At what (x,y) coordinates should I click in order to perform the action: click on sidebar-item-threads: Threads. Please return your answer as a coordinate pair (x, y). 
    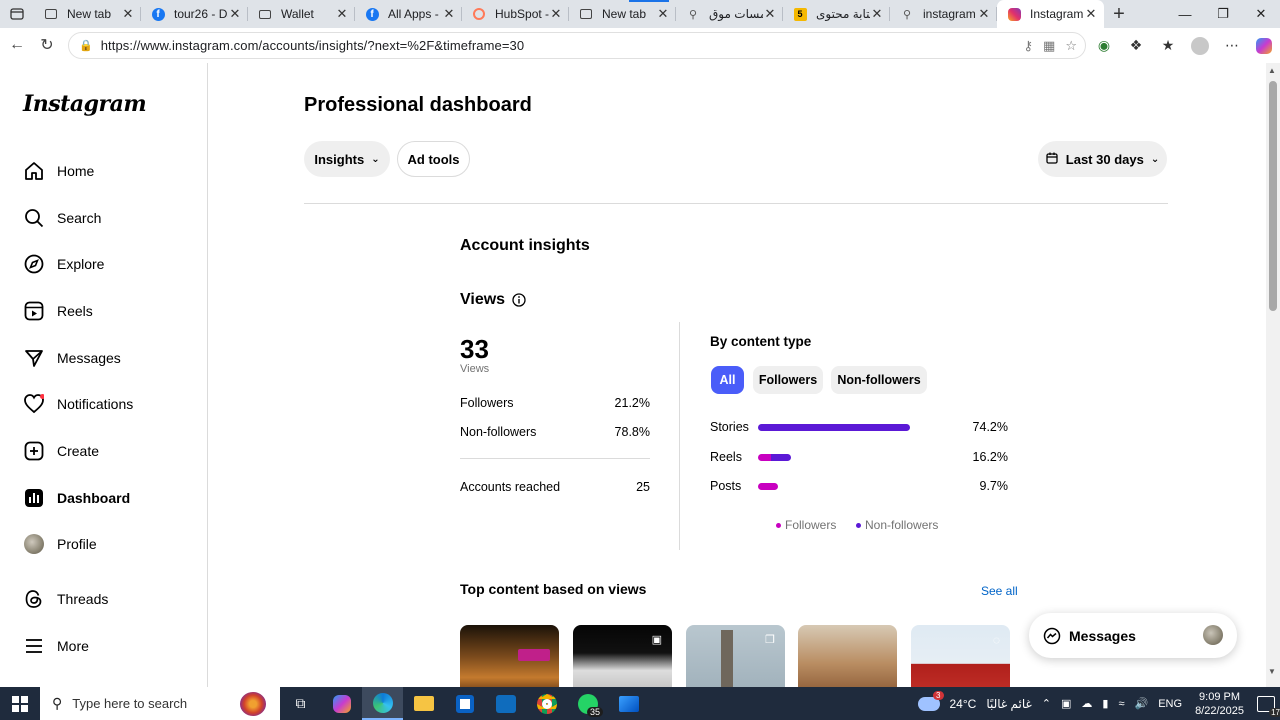
    Looking at the image, I should click on (66, 599).